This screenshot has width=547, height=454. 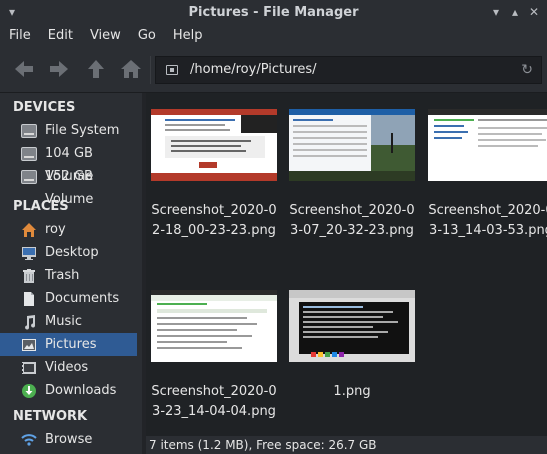 I want to click on title-bar: ▾ Pictures - File Manager ▾ ▴ ✕, so click(x=273, y=13).